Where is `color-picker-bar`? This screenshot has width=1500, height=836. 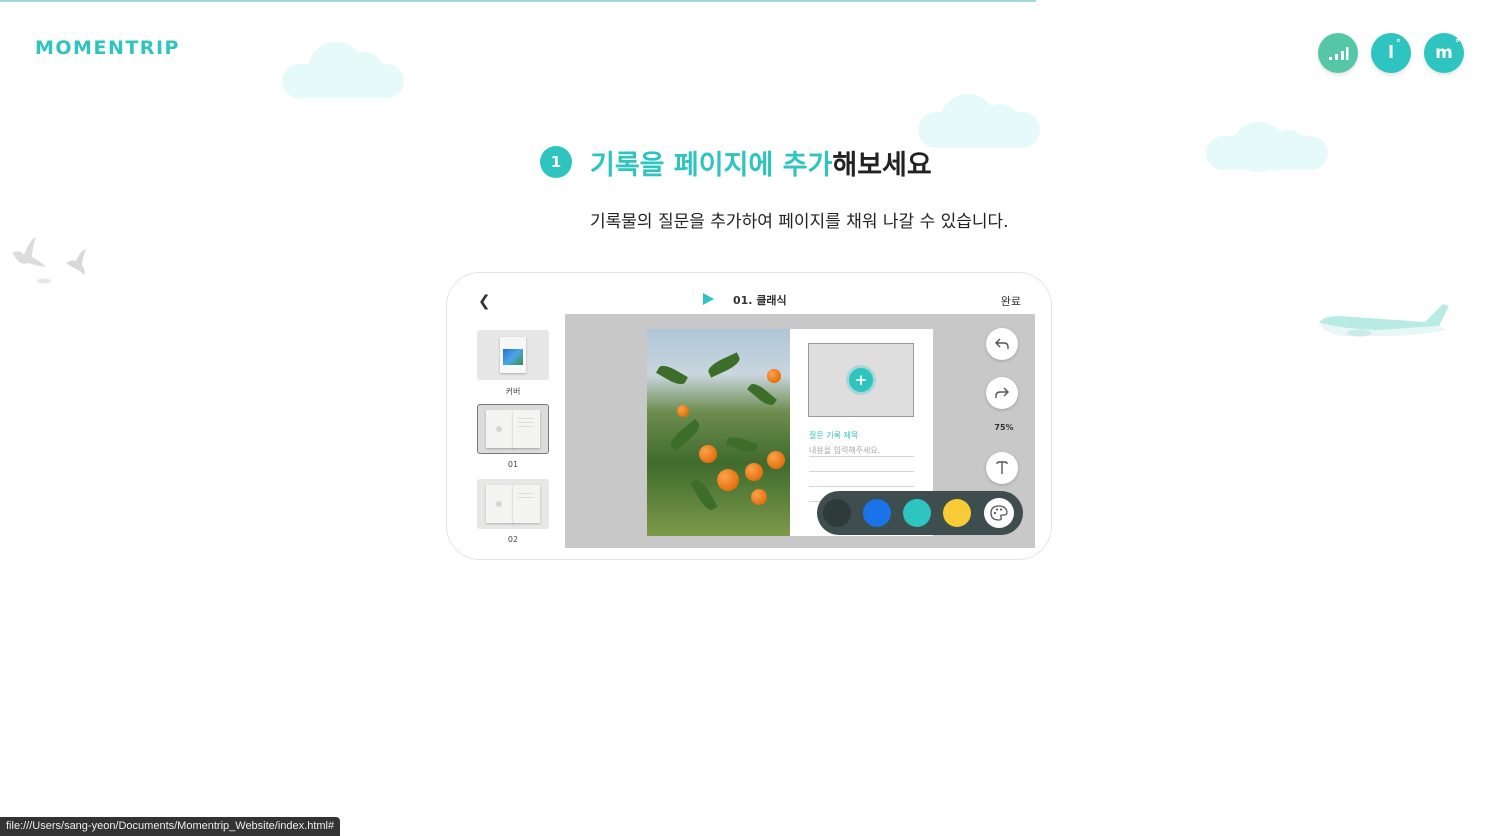 color-picker-bar is located at coordinates (920, 513).